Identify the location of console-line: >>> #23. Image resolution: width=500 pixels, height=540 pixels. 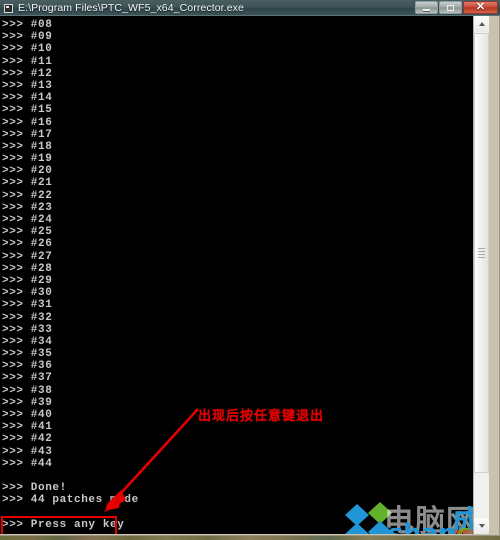
(27, 207).